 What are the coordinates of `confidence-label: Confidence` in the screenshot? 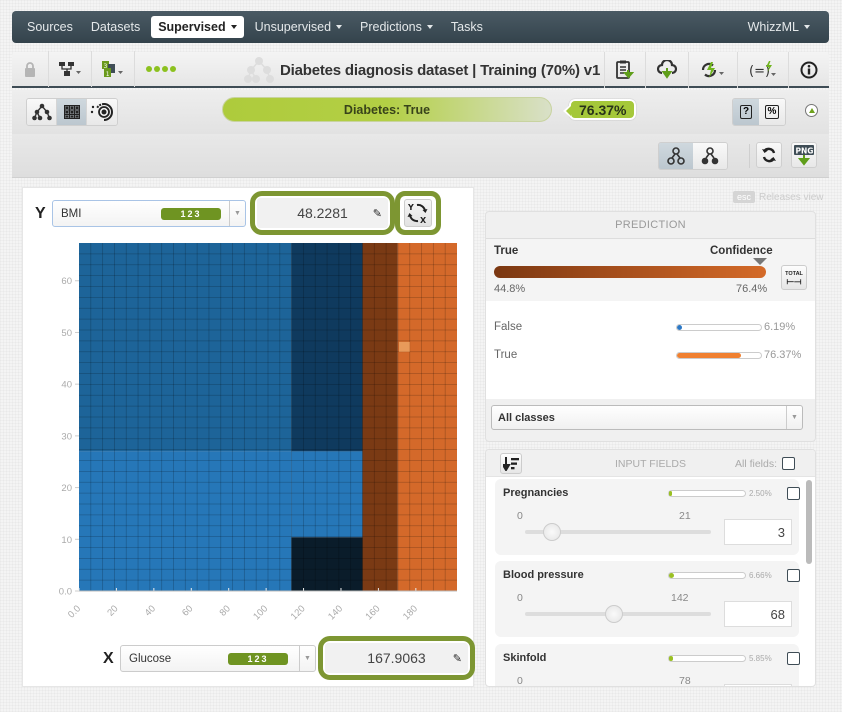 It's located at (741, 251).